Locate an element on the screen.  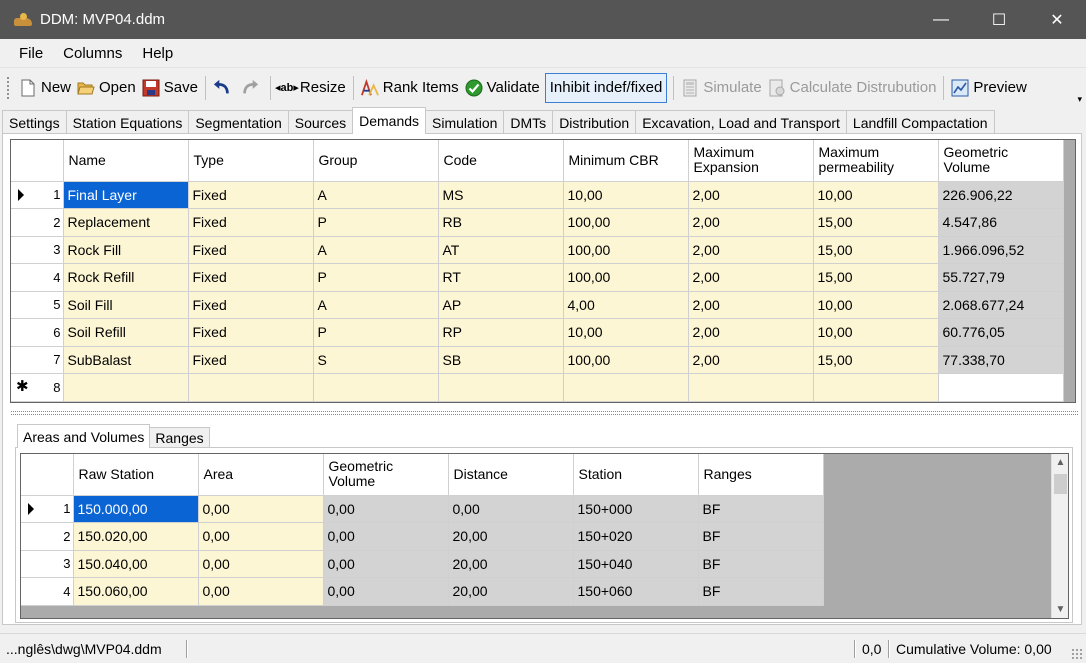
geometric-volume-cell: 2.068.677,24 is located at coordinates (1001, 305).